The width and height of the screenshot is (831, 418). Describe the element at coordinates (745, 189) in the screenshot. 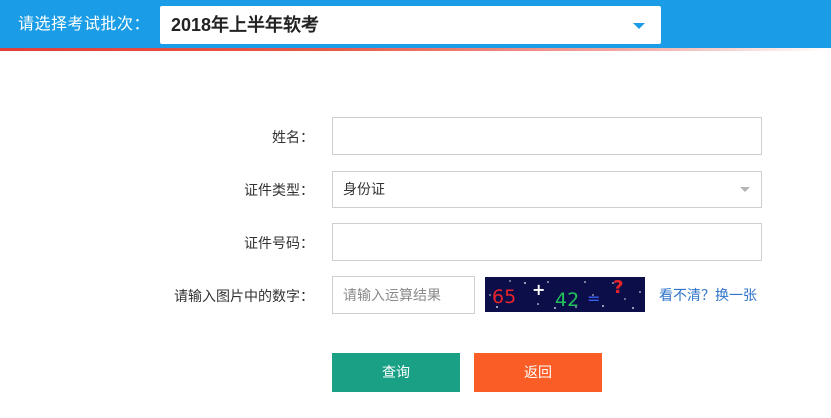

I see `chevron-down-icon` at that location.